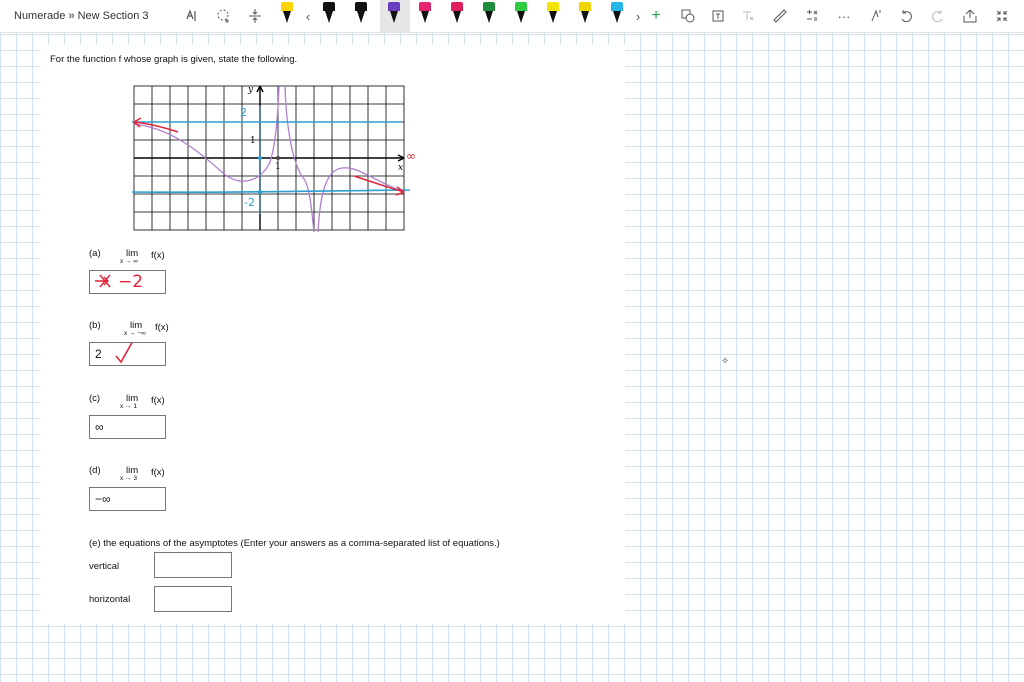 The image size is (1024, 682). Describe the element at coordinates (906, 16) in the screenshot. I see `undo-icon` at that location.